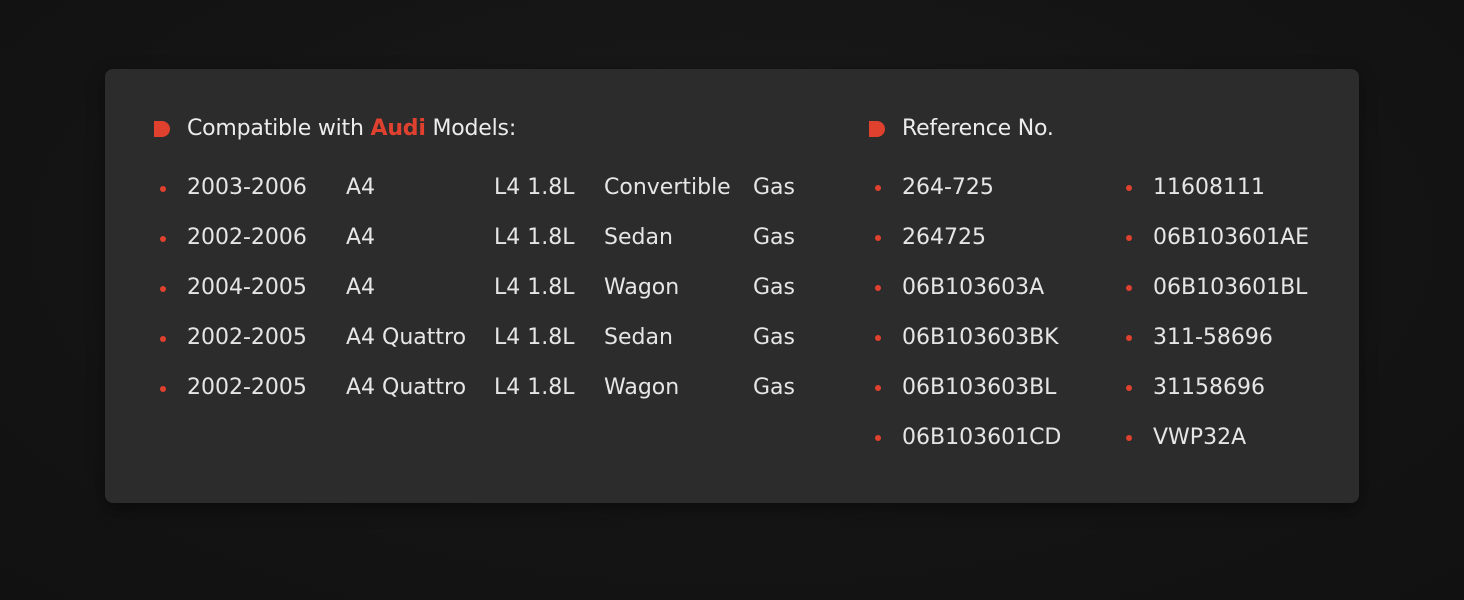 This screenshot has width=1464, height=600. I want to click on model-year: 2002-2006, so click(247, 237).